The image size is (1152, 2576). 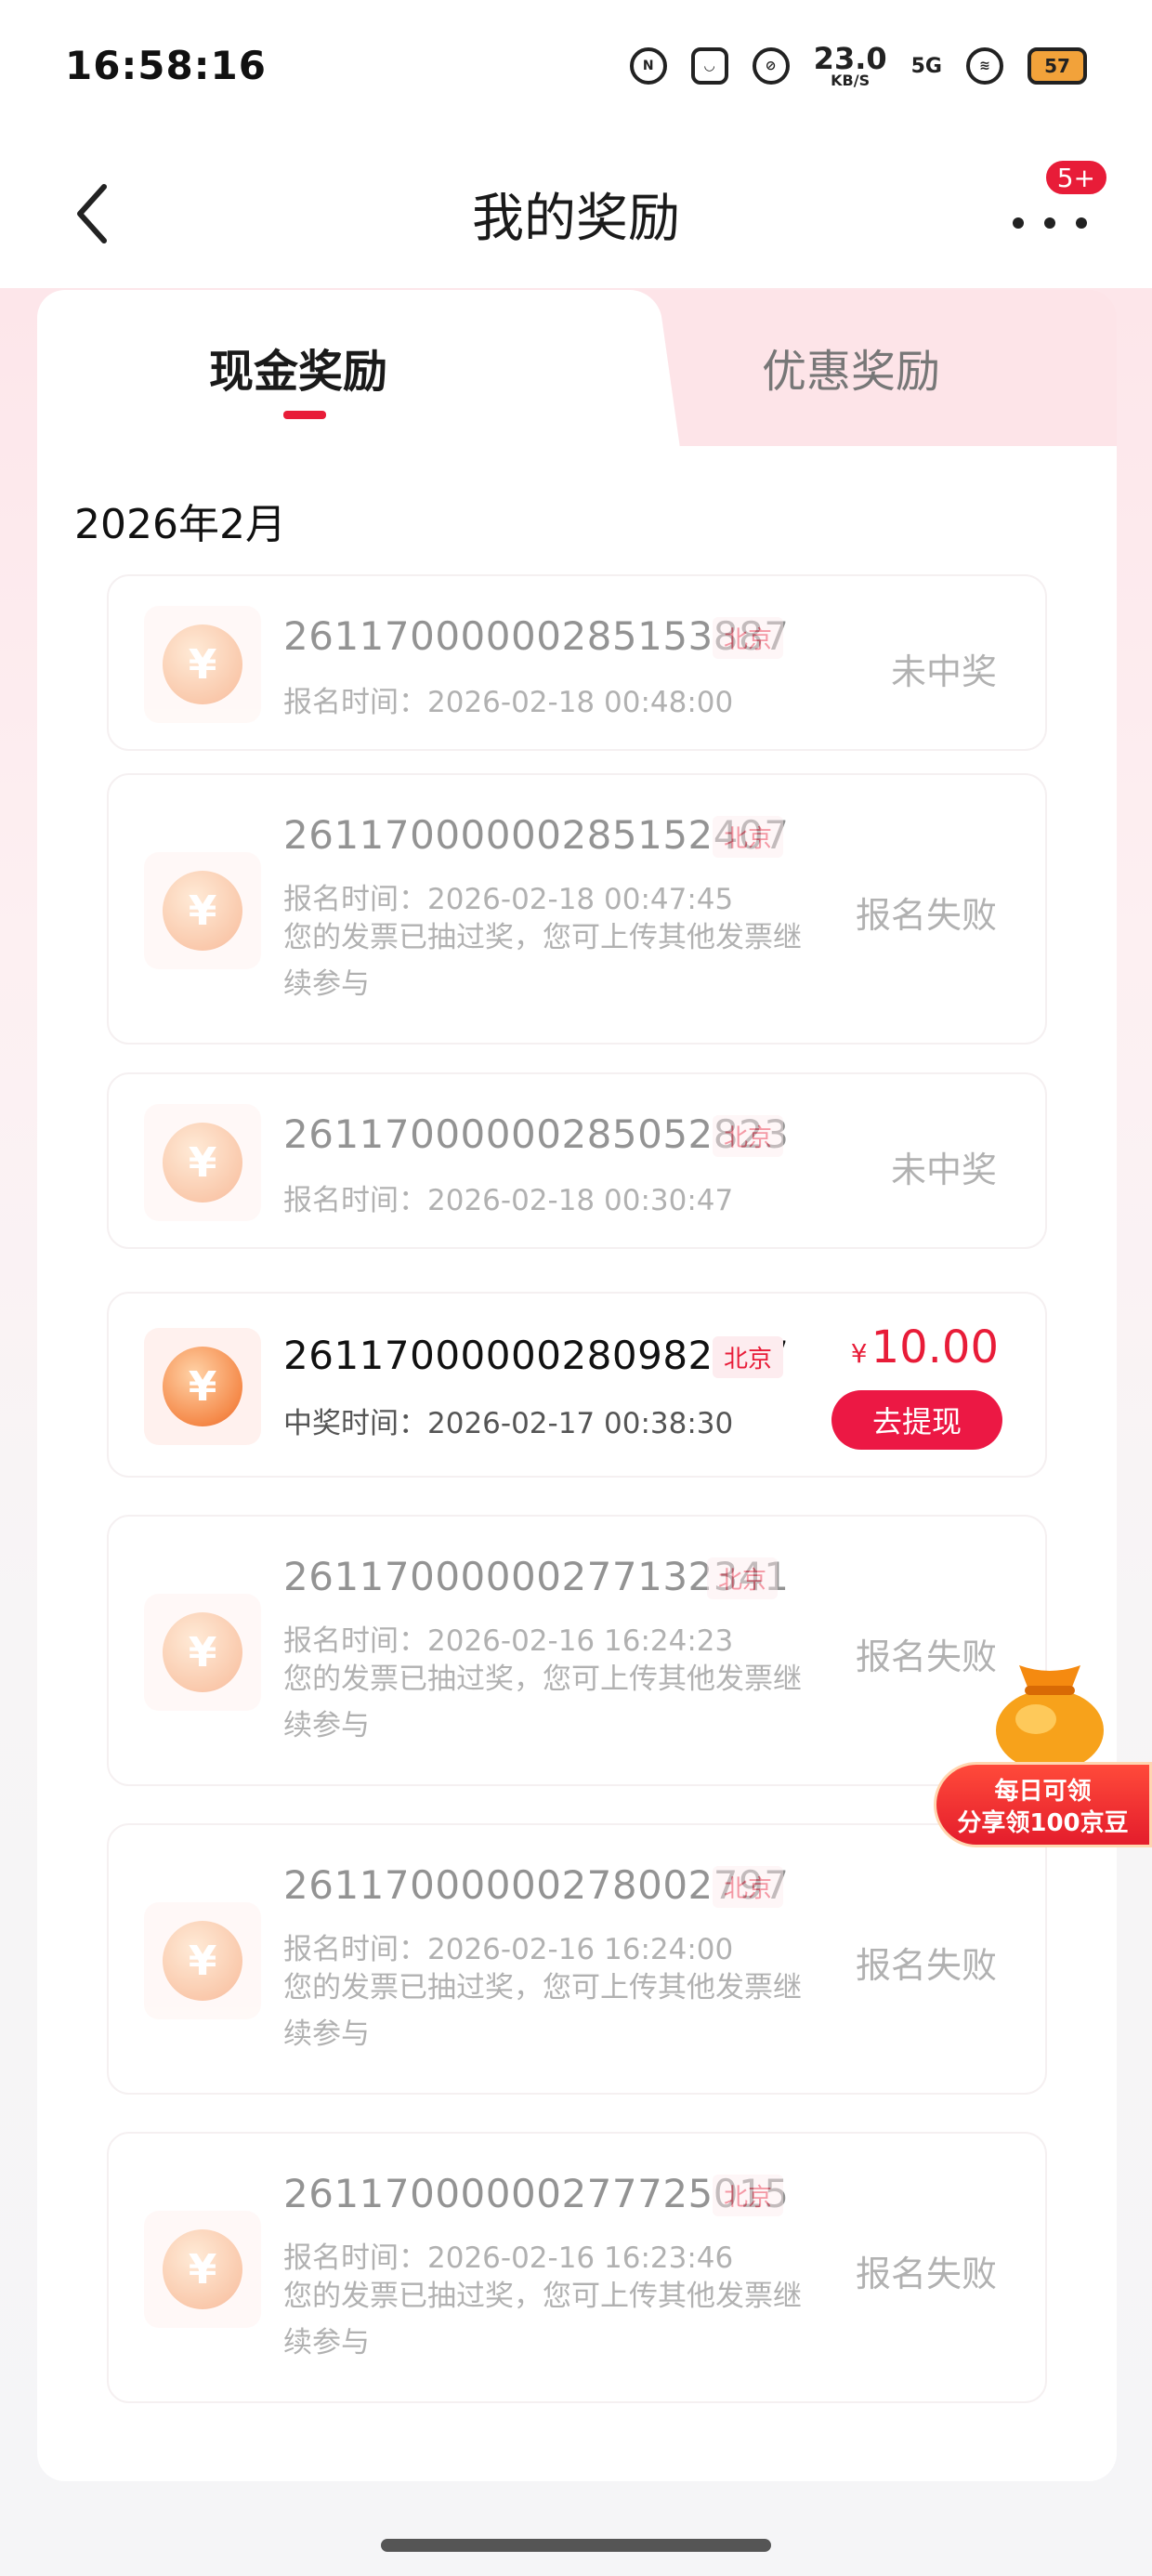 I want to click on network-speed: 23.0 KB/S, so click(x=850, y=66).